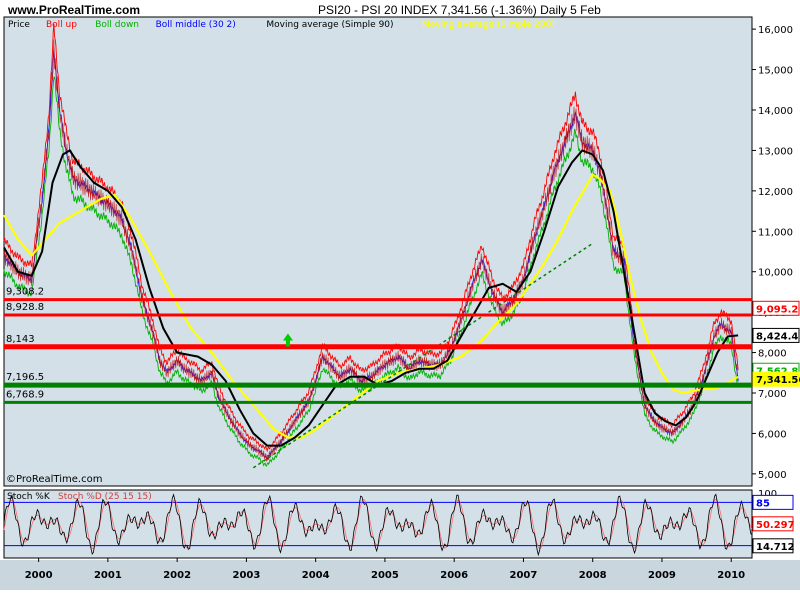  I want to click on x-tick-label: 2005, so click(385, 575).